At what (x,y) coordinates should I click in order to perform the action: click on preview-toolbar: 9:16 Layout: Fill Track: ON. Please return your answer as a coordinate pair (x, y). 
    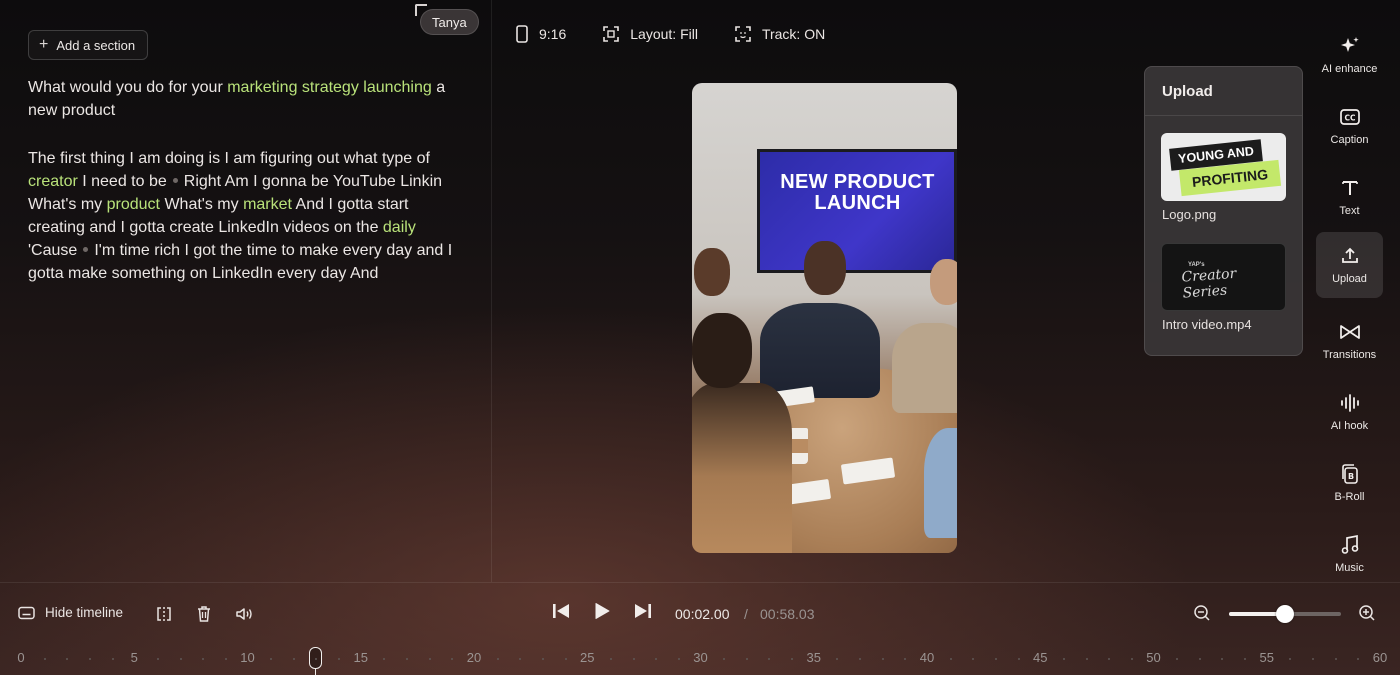
    Looking at the image, I should click on (670, 34).